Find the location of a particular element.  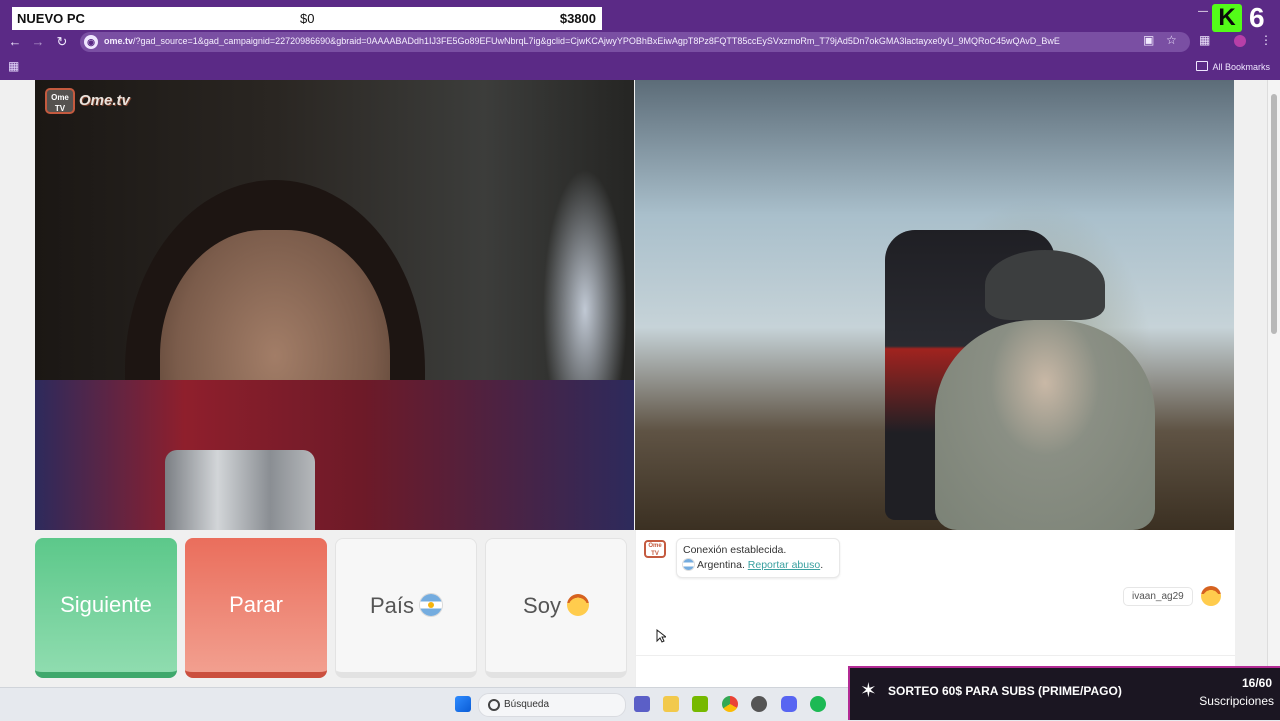

boy-emoji-icon is located at coordinates (577, 605).